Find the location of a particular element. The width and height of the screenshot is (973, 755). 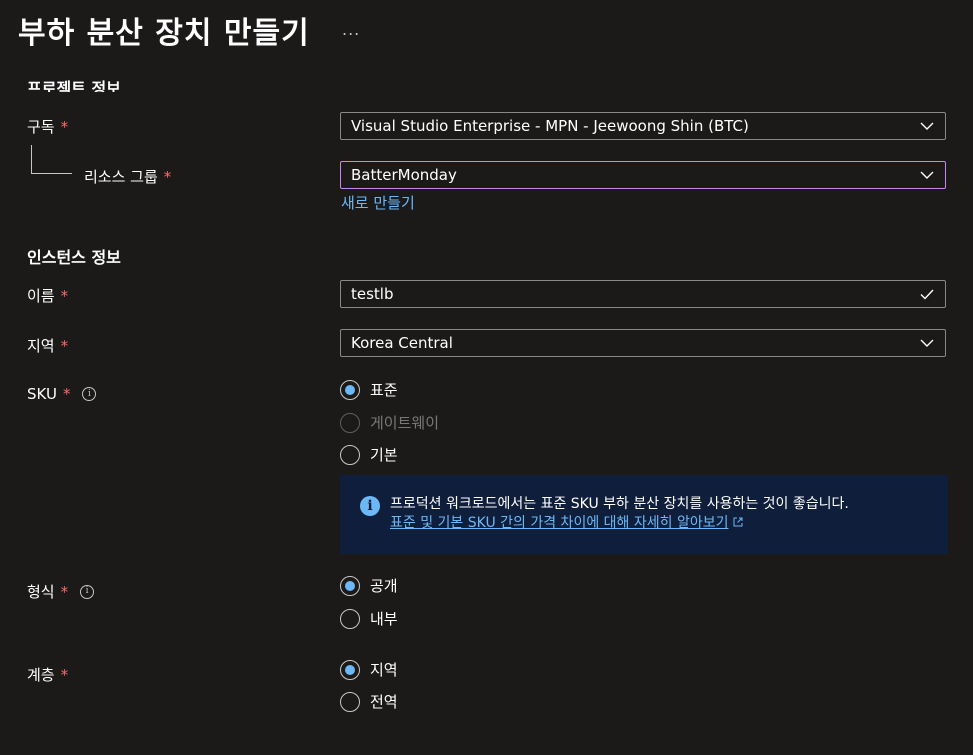

sku-option-basic: 기본 is located at coordinates (369, 454).